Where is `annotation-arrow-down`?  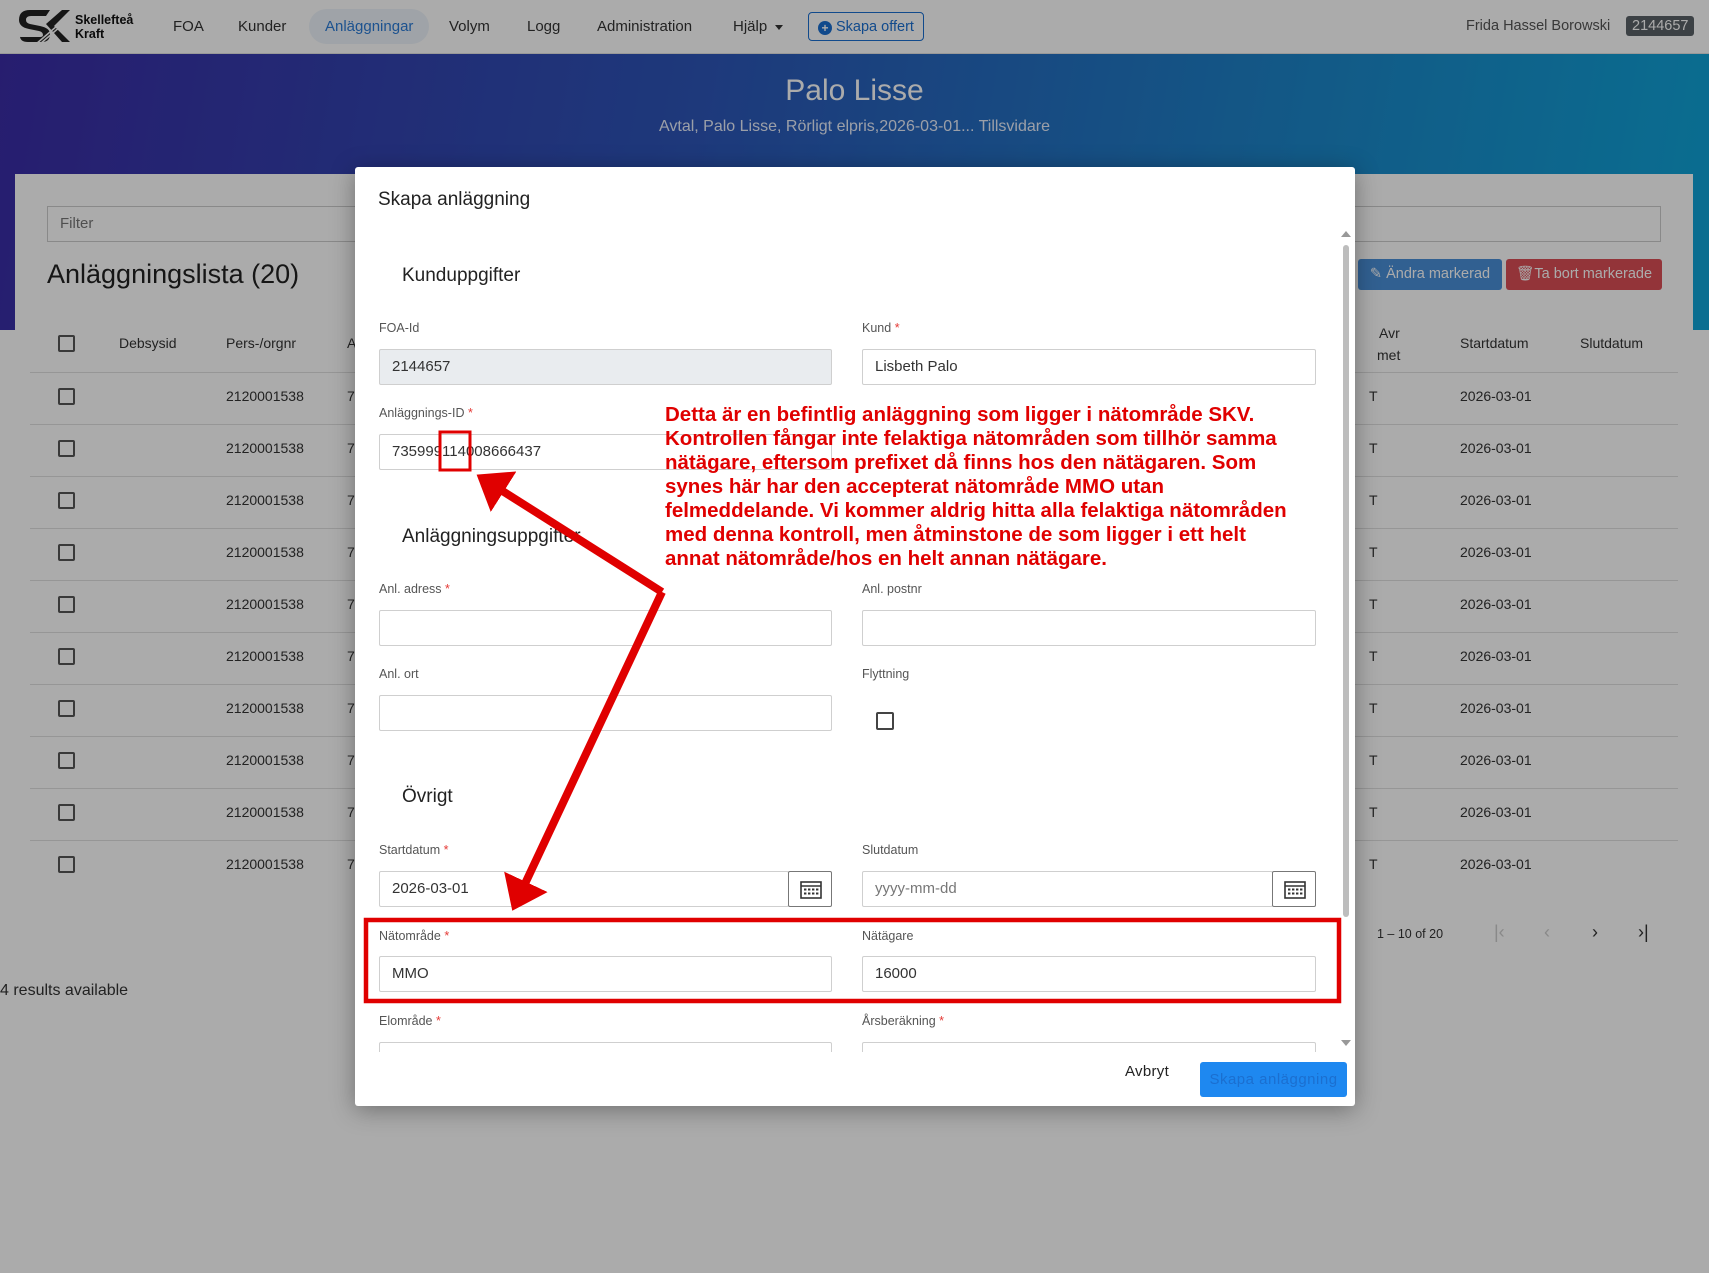 annotation-arrow-down is located at coordinates (585, 750).